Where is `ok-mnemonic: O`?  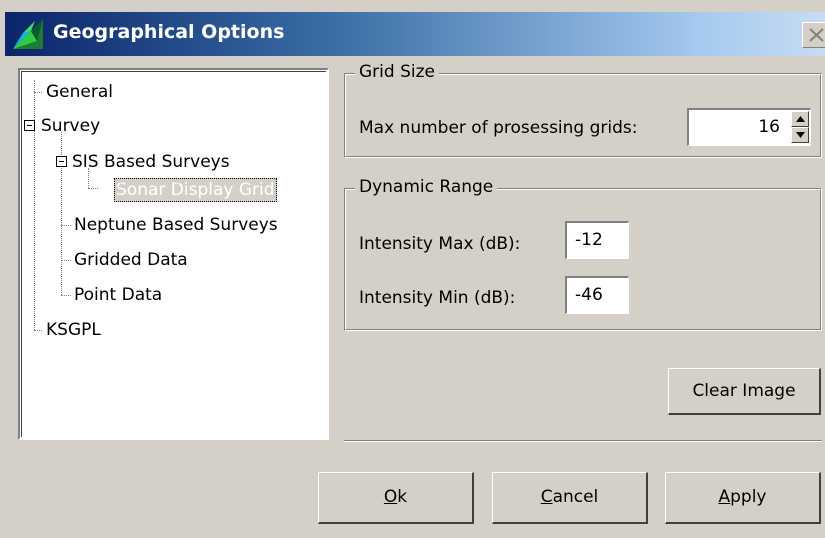
ok-mnemonic: O is located at coordinates (390, 497).